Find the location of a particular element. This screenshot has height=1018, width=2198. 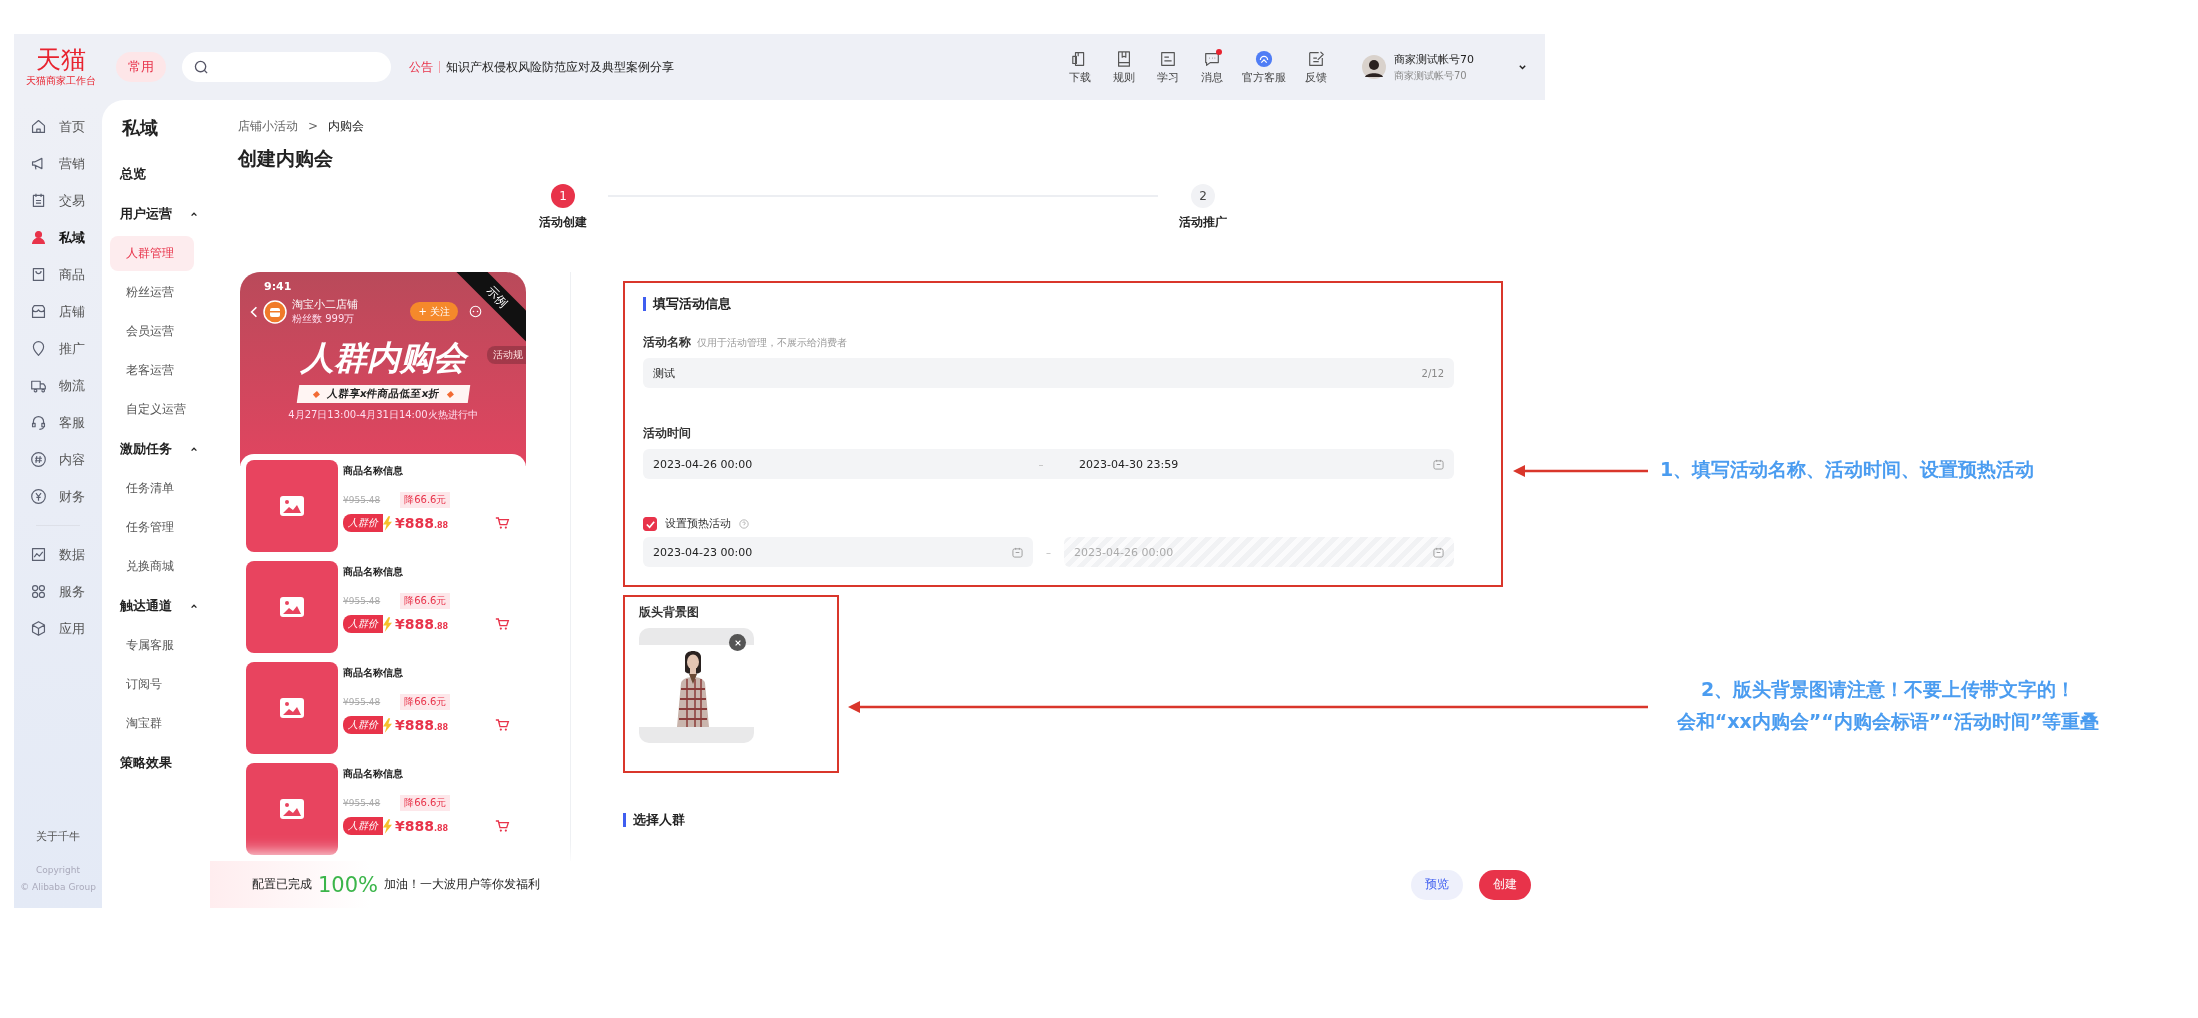

logo-subtitle: 天猫商家工作台 is located at coordinates (61, 81).